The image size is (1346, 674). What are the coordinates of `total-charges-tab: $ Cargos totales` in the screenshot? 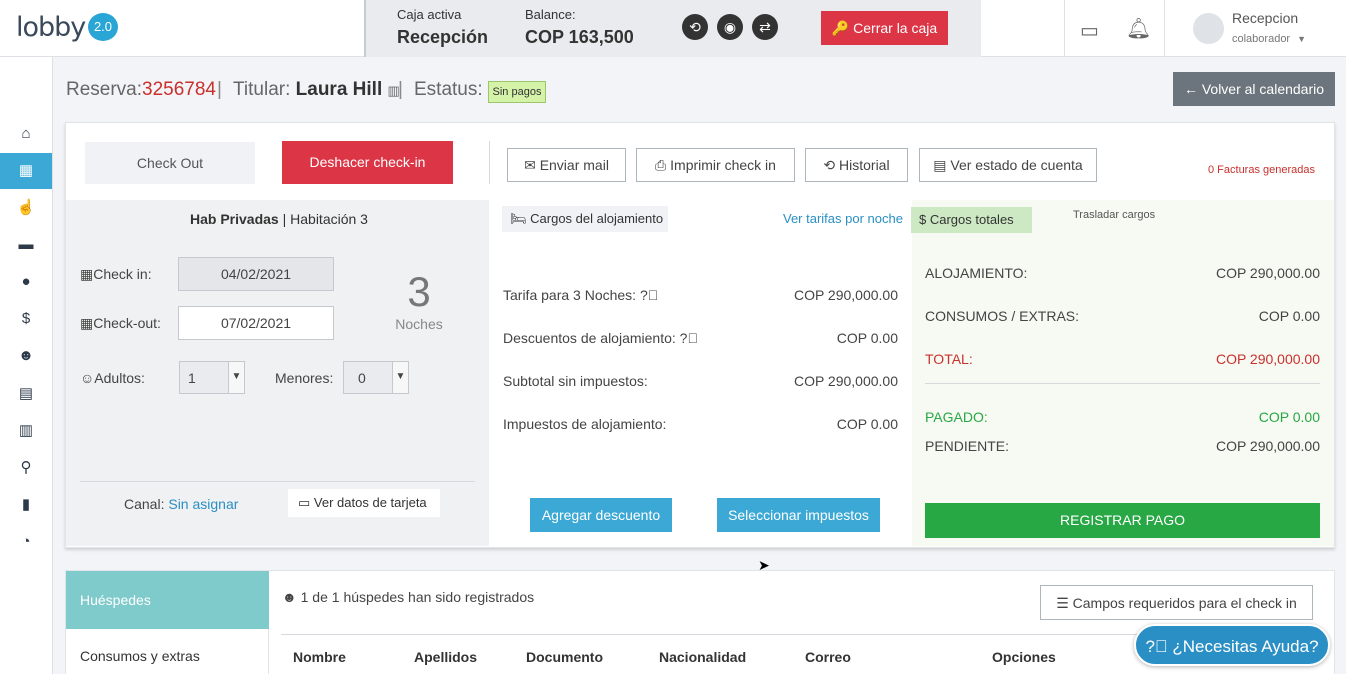 It's located at (971, 220).